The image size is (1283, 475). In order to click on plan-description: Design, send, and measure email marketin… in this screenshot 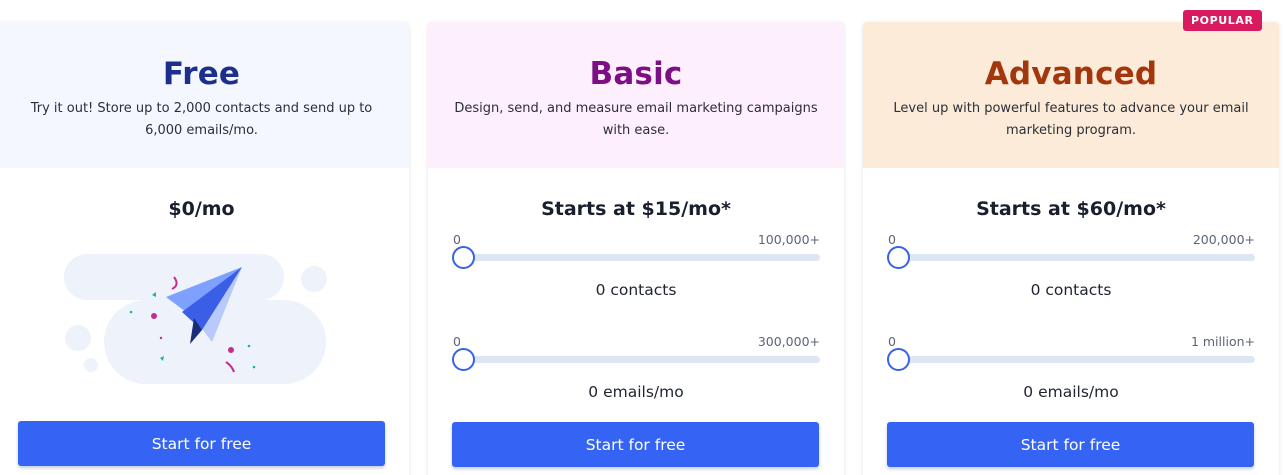, I will do `click(636, 119)`.